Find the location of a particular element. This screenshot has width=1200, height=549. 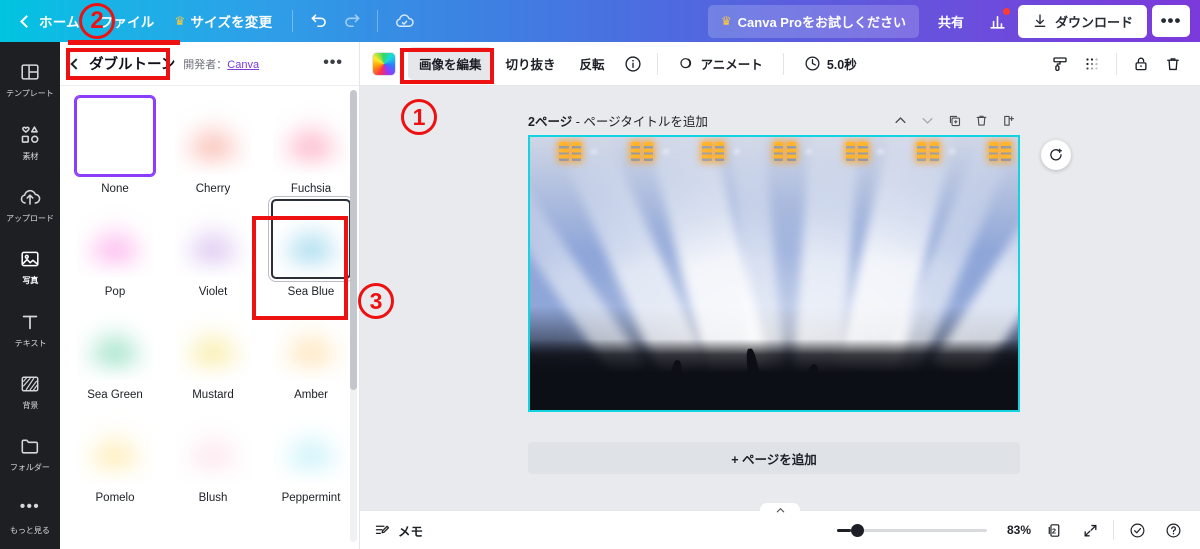

more-dots-icon: ••• is located at coordinates (333, 63).